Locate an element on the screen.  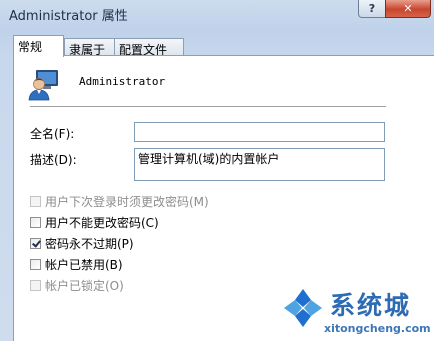
option-label: 密码永不过期(P) is located at coordinates (89, 243).